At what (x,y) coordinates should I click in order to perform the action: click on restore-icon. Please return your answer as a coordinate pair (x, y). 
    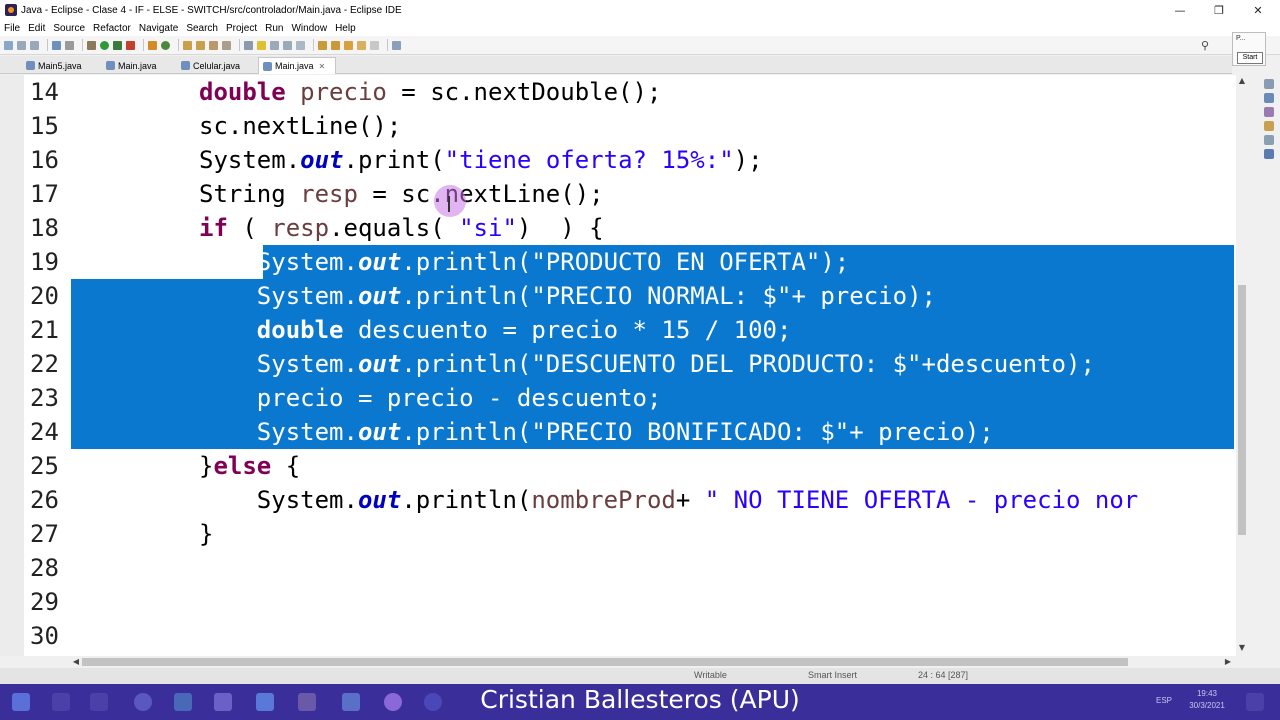
    Looking at the image, I should click on (1269, 84).